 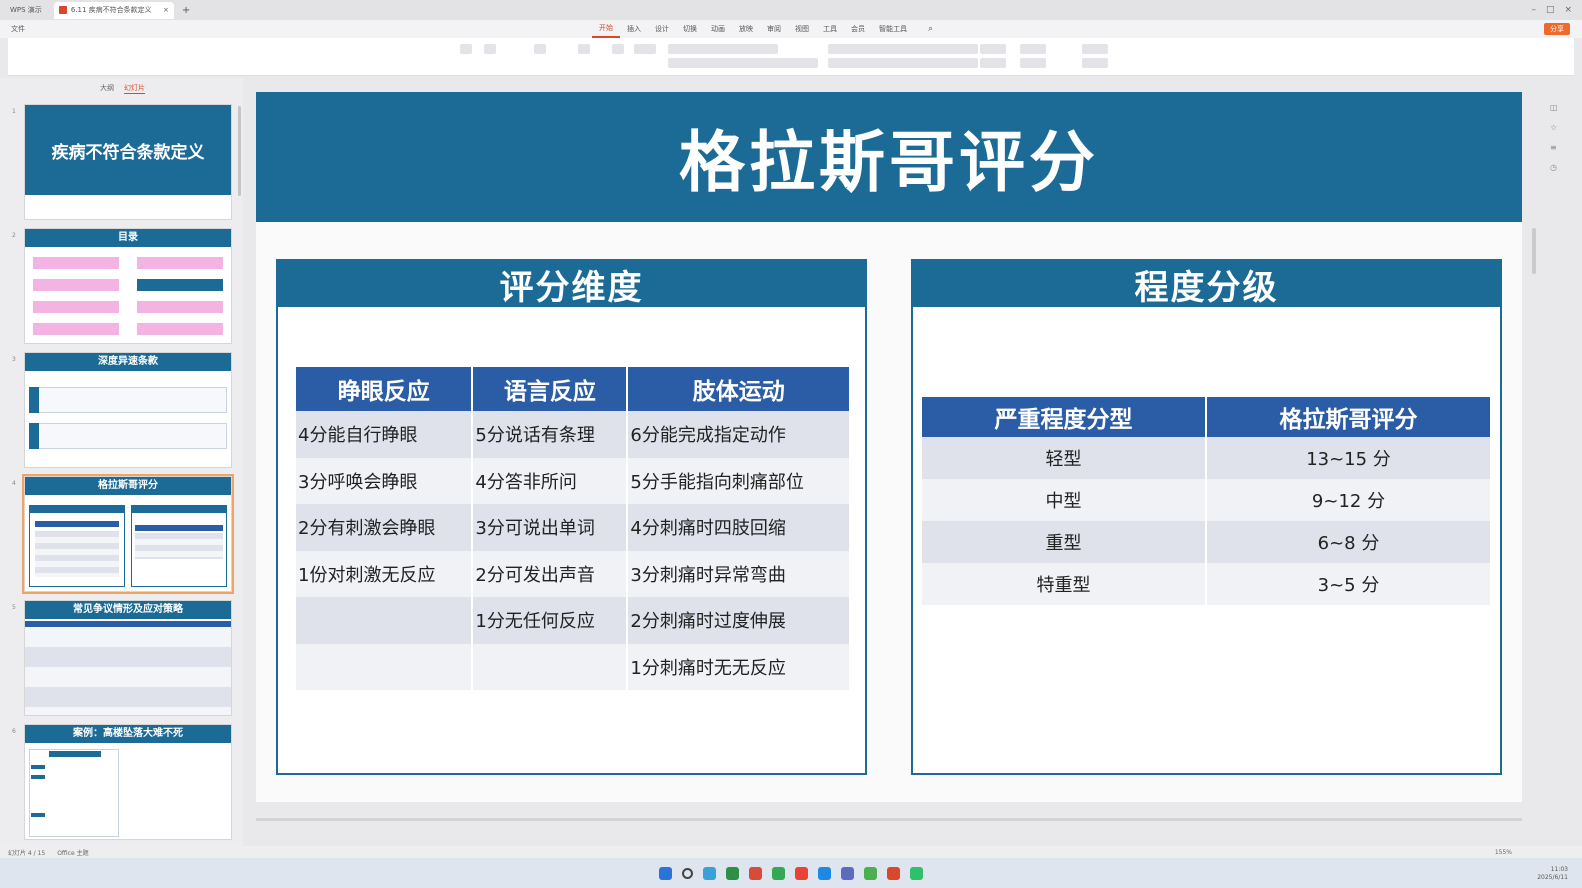 I want to click on menu-smart-tools: 智能工具, so click(x=893, y=29).